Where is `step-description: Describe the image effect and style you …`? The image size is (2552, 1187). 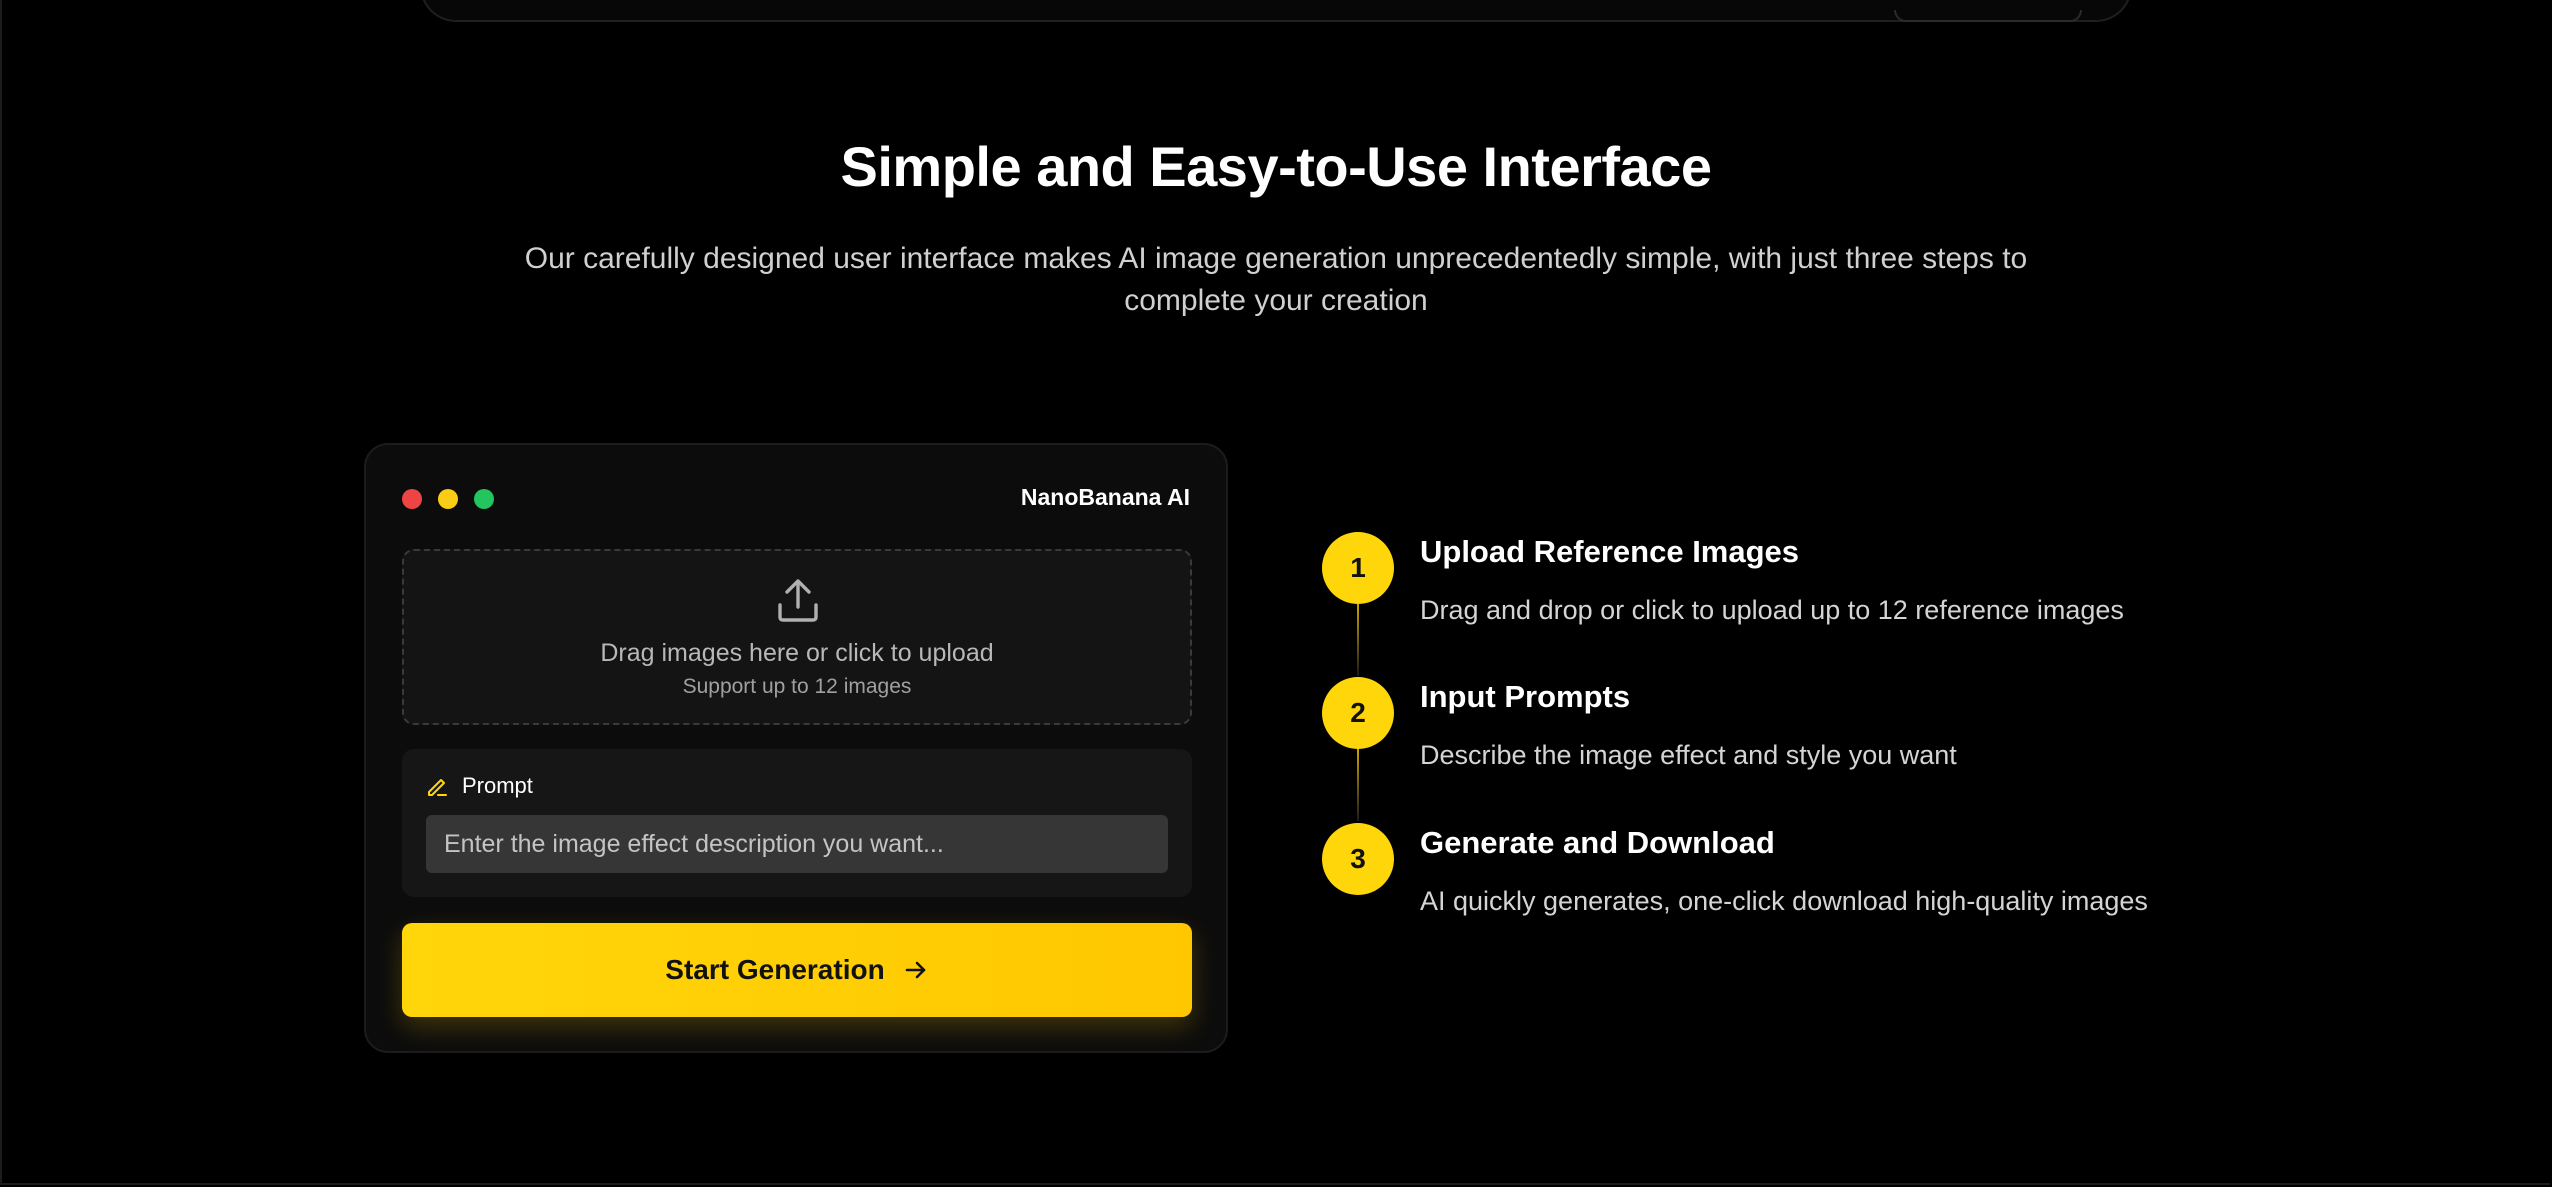
step-description: Describe the image effect and style you … is located at coordinates (1688, 755).